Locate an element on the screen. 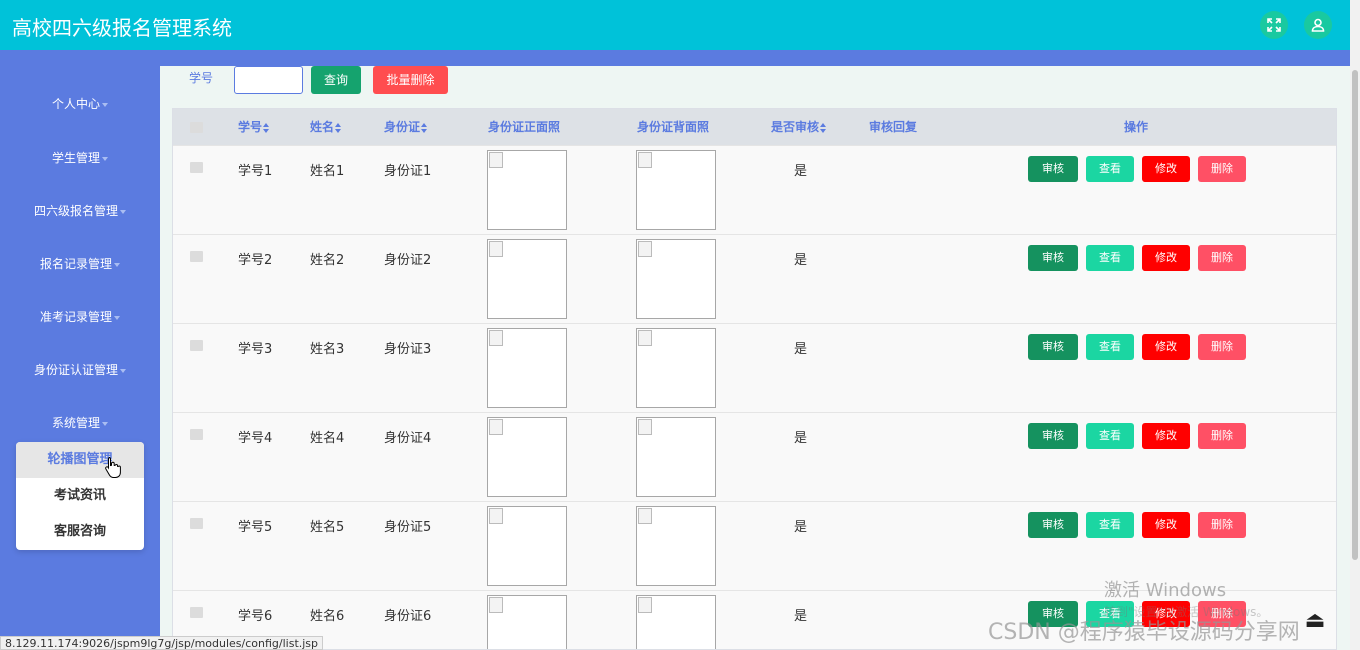 The width and height of the screenshot is (1360, 650). cell-student-id: 学号3 is located at coordinates (255, 349).